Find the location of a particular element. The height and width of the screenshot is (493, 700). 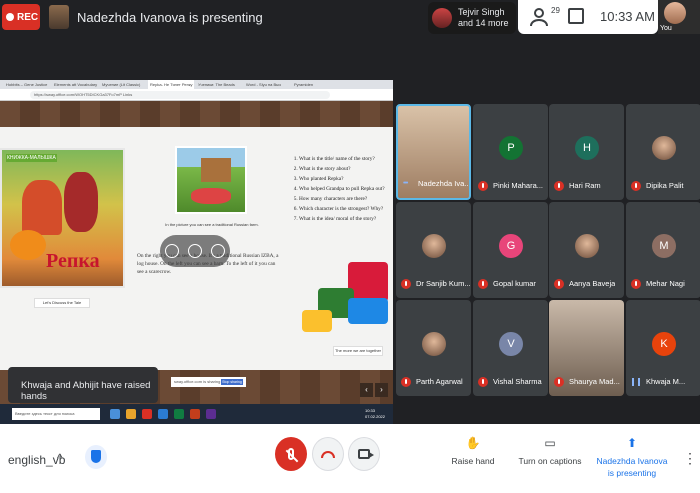

self-view-tile: You is located at coordinates (679, 17).